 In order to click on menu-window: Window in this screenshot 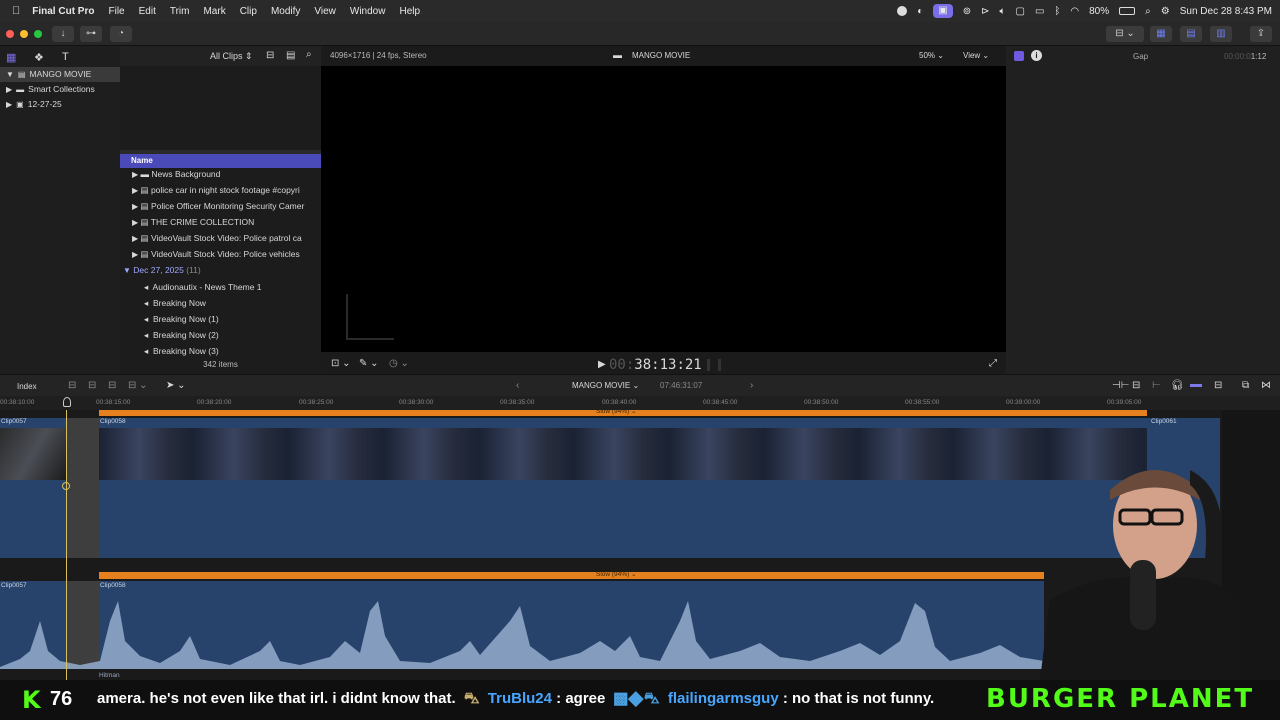, I will do `click(368, 11)`.